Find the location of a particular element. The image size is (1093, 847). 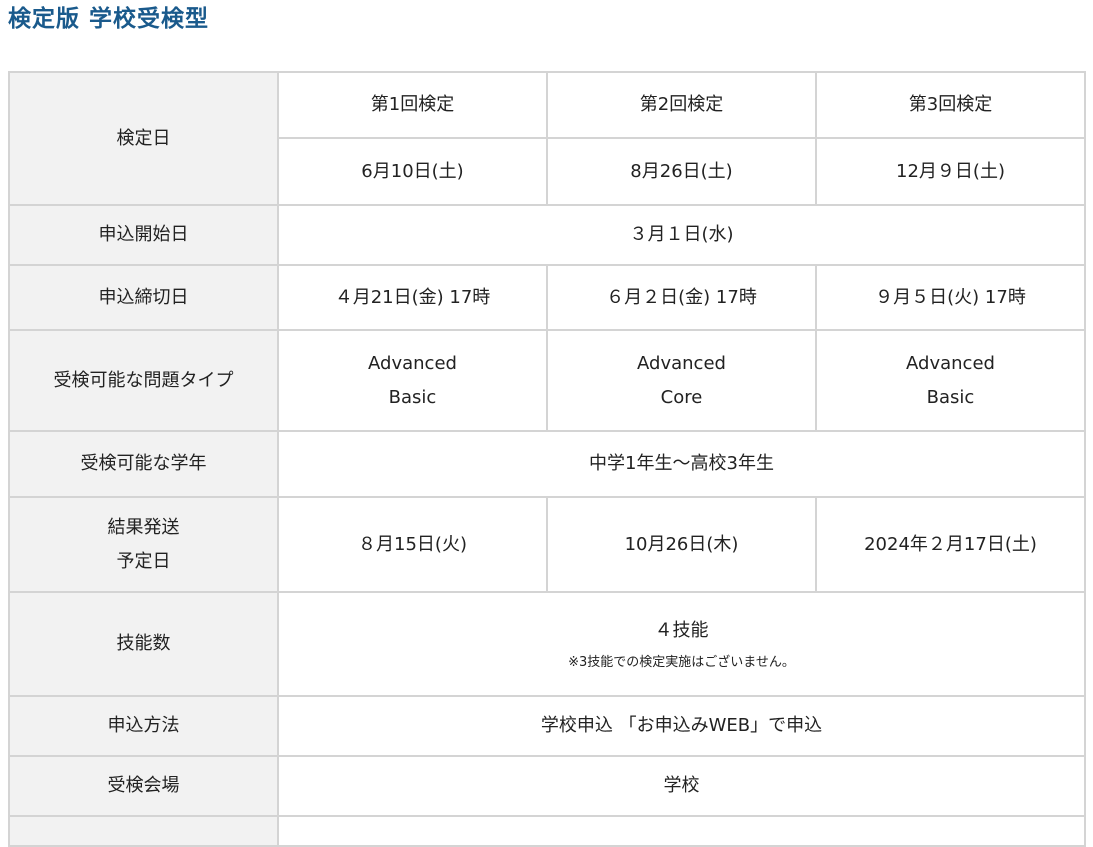

results-label-line2: 予定日 is located at coordinates (143, 561).